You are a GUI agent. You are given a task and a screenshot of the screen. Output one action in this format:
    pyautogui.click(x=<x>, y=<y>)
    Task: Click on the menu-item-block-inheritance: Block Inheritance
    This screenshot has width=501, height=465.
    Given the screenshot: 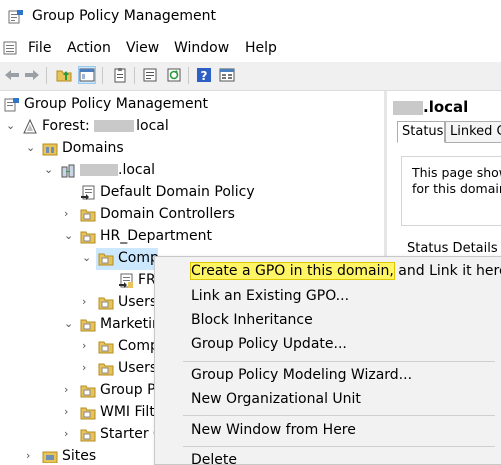 What is the action you would take?
    pyautogui.click(x=252, y=320)
    